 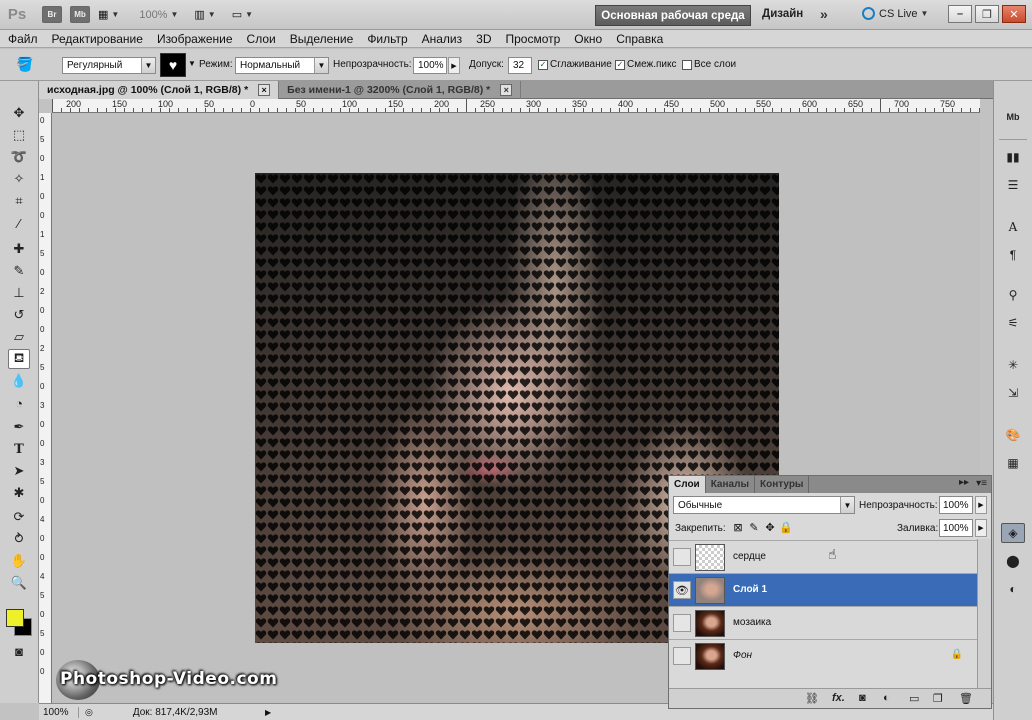 What do you see at coordinates (588, 39) in the screenshot?
I see `menu-window: Окно` at bounding box center [588, 39].